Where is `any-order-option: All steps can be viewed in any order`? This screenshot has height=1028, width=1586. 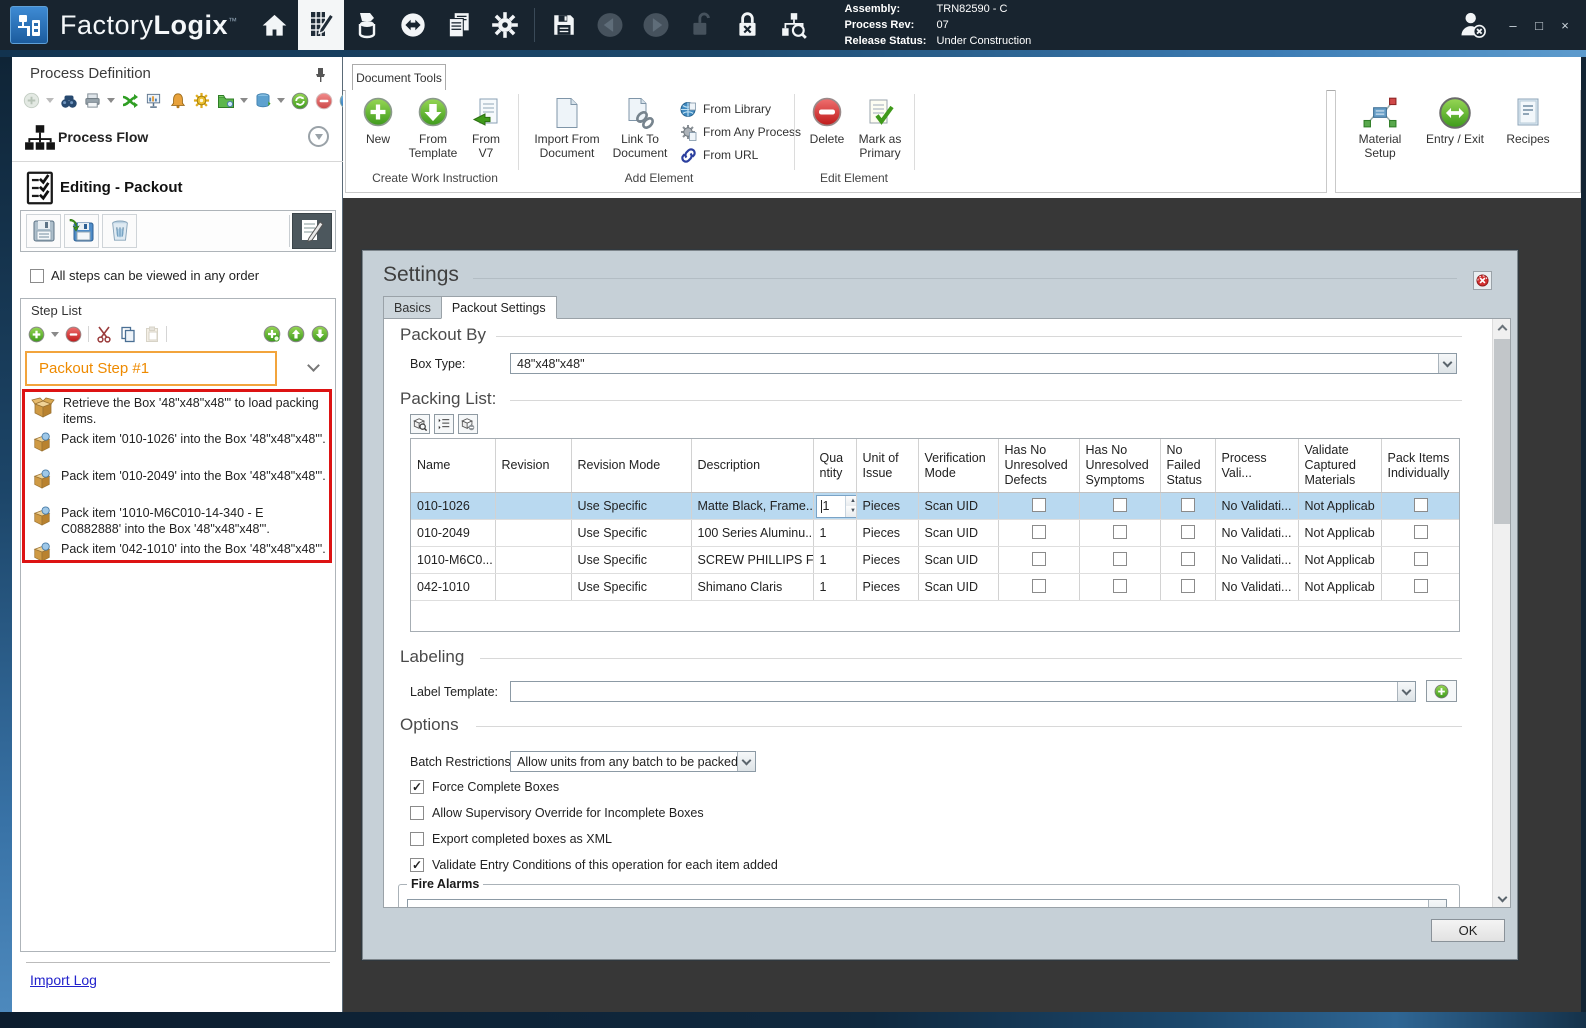 any-order-option: All steps can be viewed in any order is located at coordinates (144, 275).